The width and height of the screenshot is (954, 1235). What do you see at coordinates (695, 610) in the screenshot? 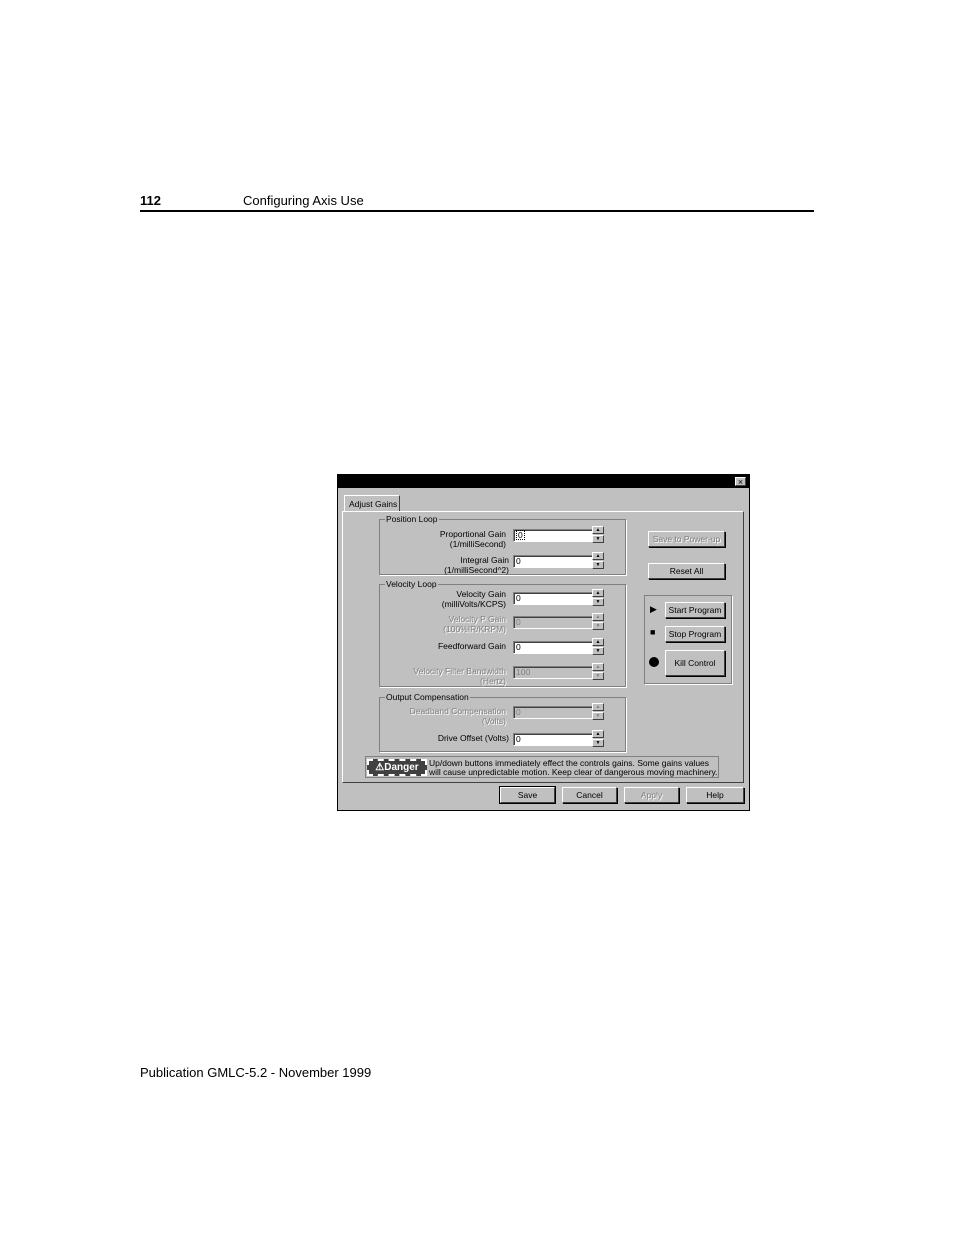
I see `start-program-button: Start Program` at bounding box center [695, 610].